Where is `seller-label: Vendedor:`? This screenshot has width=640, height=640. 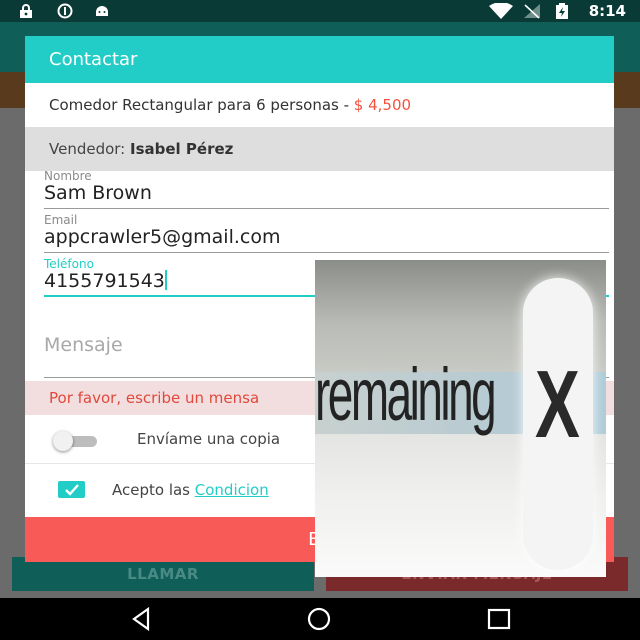
seller-label: Vendedor: is located at coordinates (90, 149).